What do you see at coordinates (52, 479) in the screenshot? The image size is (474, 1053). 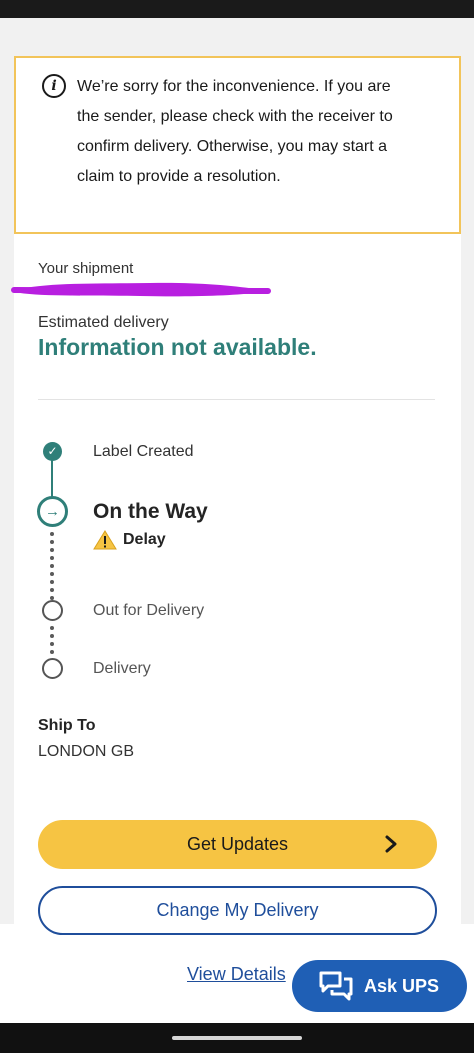 I see `timeline-progress-line` at bounding box center [52, 479].